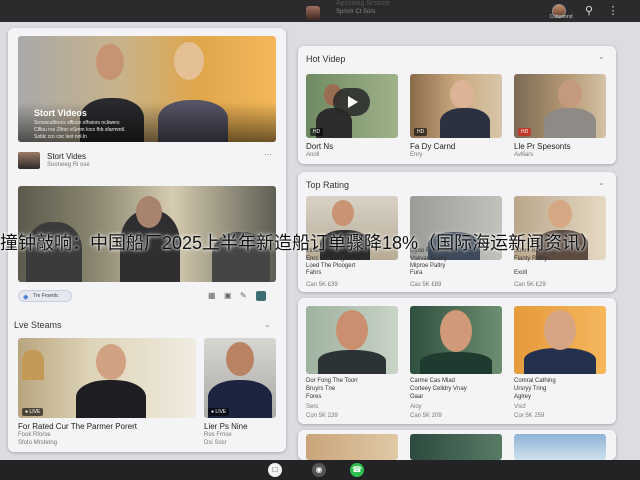  What do you see at coordinates (520, 407) in the screenshot?
I see `creator-meta1-3: Vscf` at bounding box center [520, 407].